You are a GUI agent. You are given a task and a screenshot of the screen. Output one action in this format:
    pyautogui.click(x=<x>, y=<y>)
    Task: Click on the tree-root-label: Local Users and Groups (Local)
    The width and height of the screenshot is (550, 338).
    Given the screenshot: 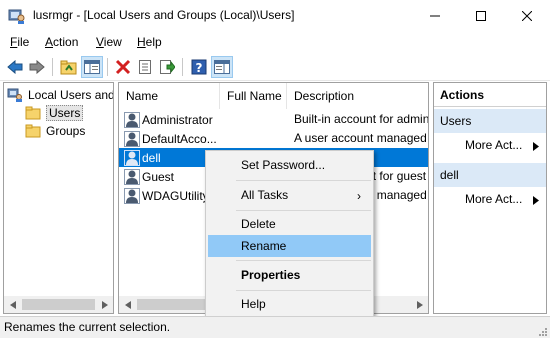 What is the action you would take?
    pyautogui.click(x=71, y=95)
    